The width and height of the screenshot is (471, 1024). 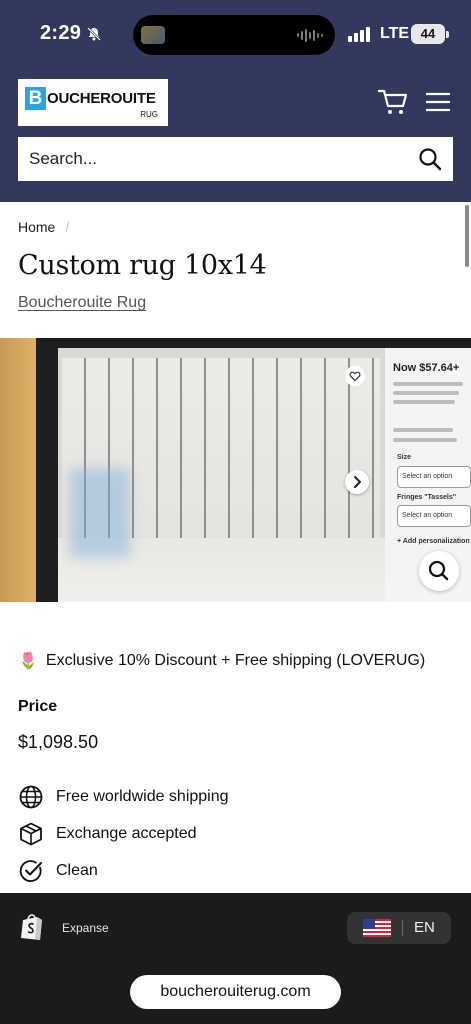 I want to click on feature-label: Free worldwide shipping, so click(x=142, y=796).